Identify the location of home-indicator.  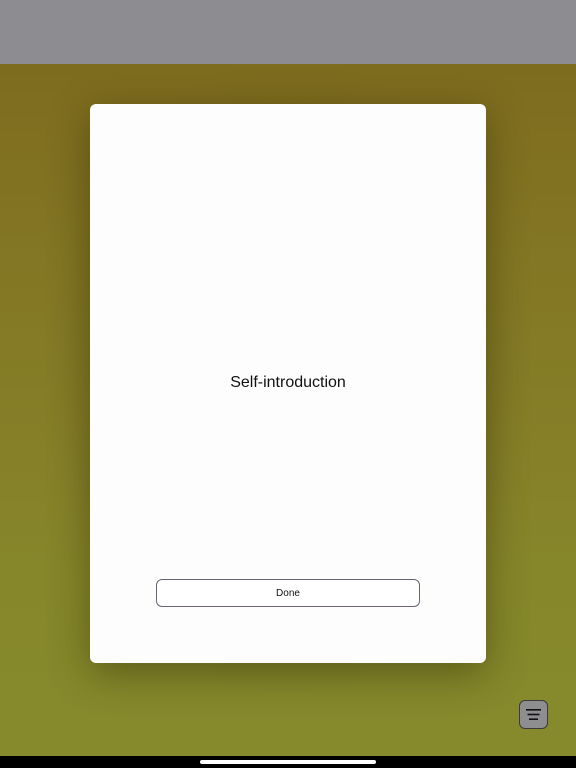
(288, 762).